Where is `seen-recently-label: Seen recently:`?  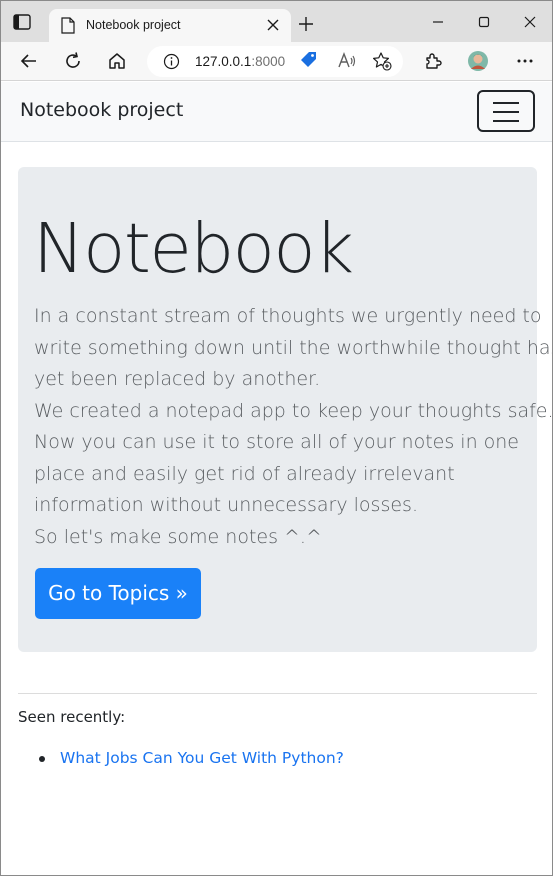
seen-recently-label: Seen recently: is located at coordinates (72, 717).